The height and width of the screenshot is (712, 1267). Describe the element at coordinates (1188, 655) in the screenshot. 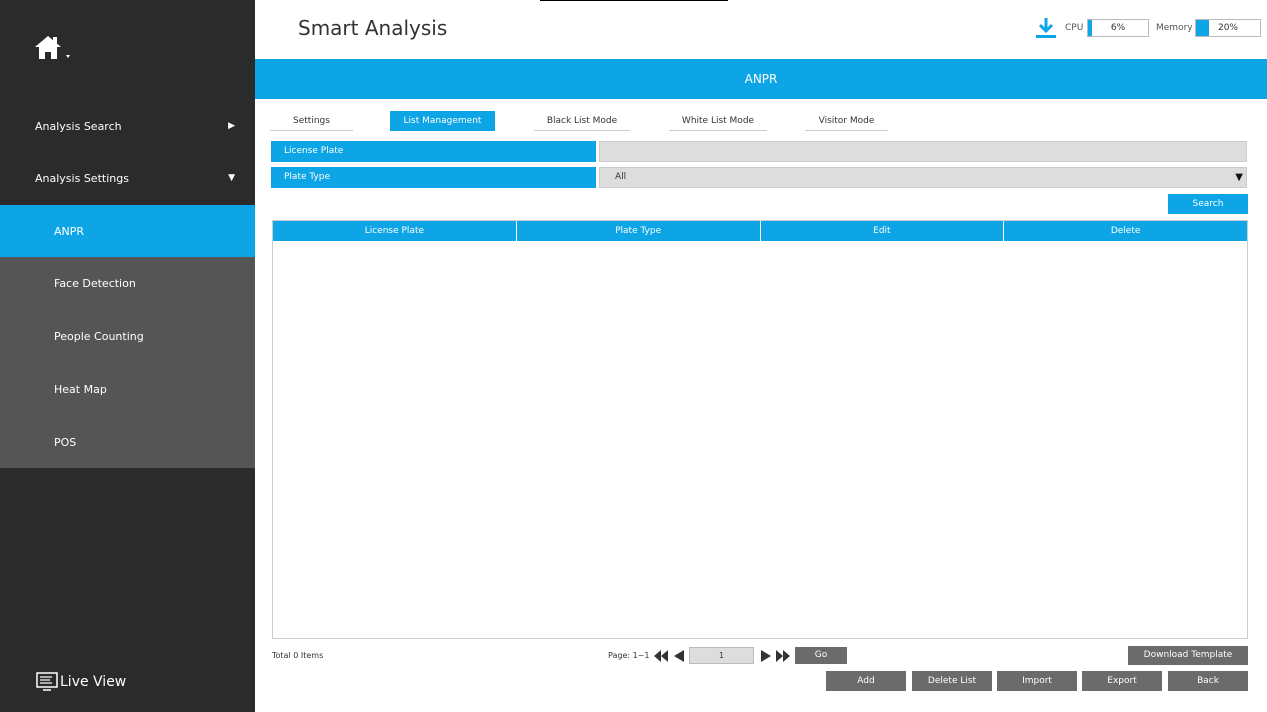

I see `download-template-button: Download Template` at that location.